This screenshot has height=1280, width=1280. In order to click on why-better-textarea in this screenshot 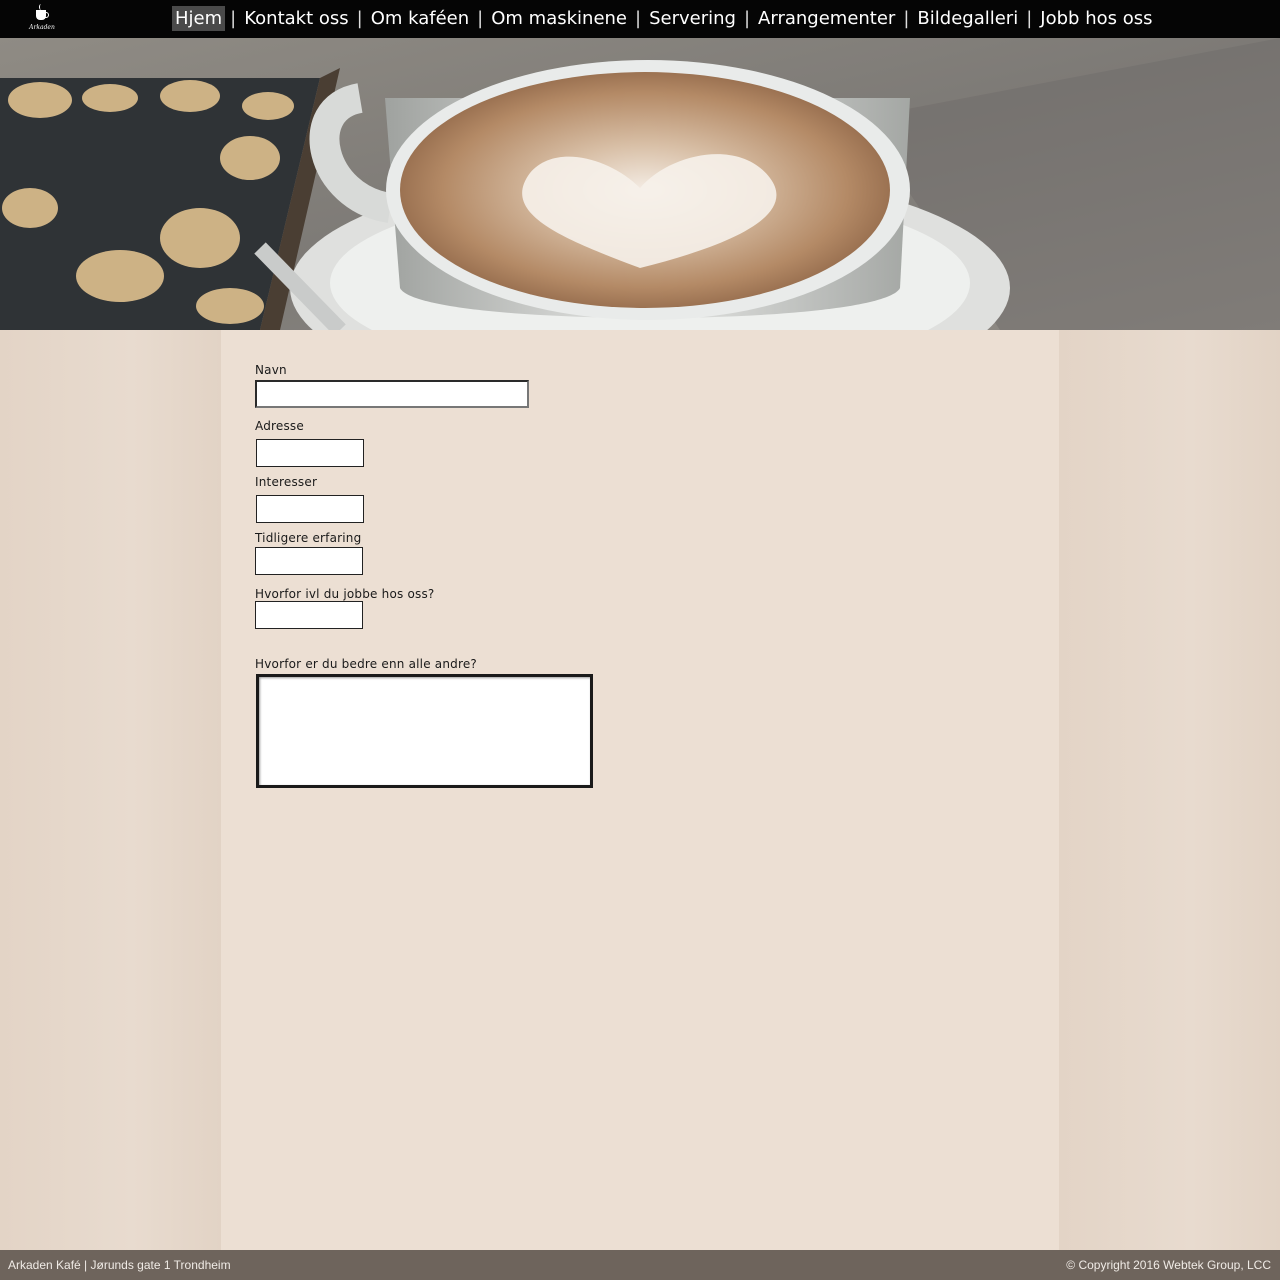, I will do `click(424, 731)`.